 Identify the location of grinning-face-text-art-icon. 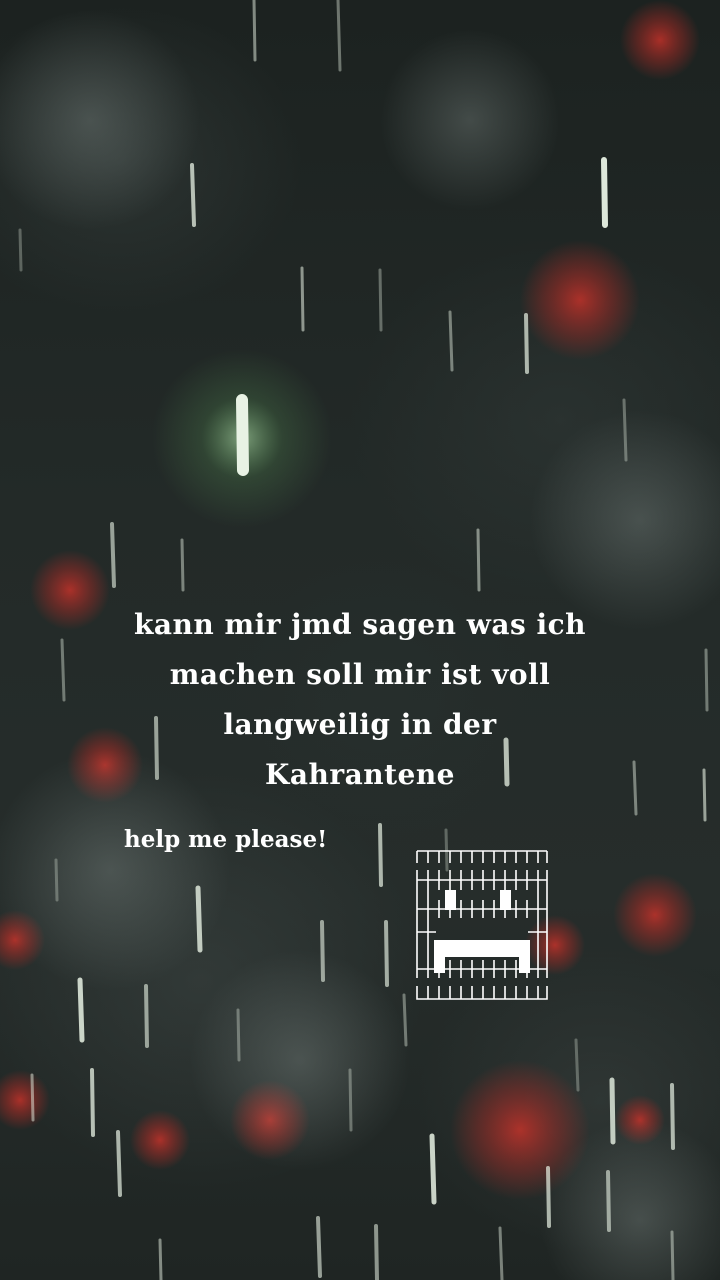
(482, 925).